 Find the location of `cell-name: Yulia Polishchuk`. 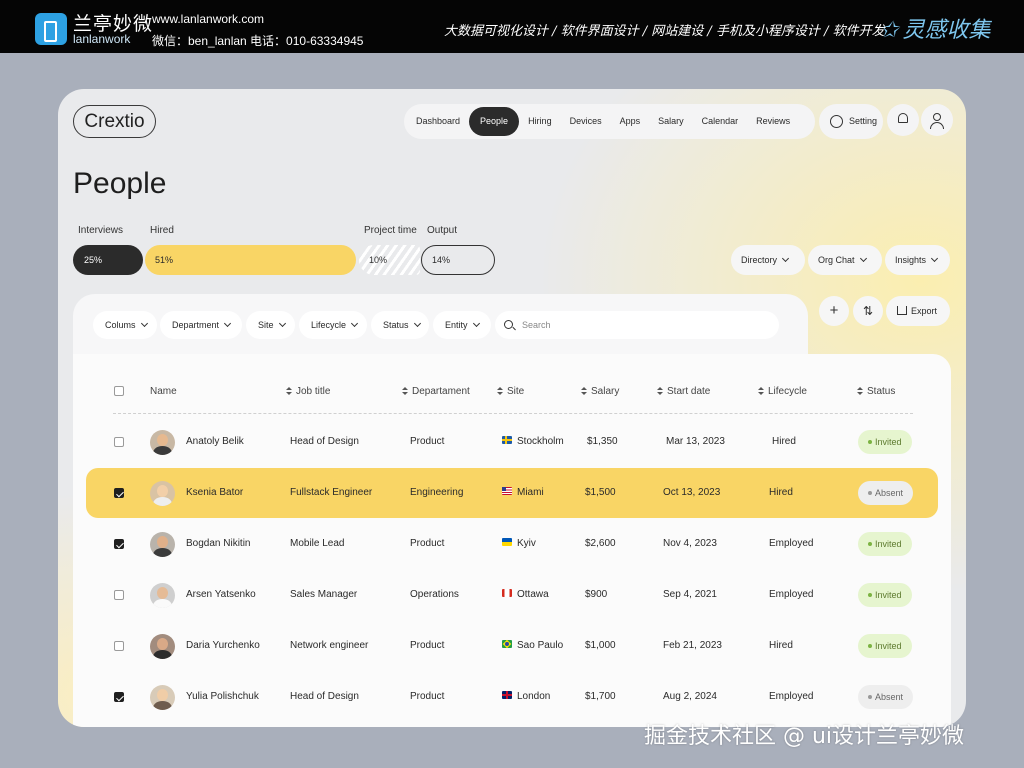

cell-name: Yulia Polishchuk is located at coordinates (222, 696).